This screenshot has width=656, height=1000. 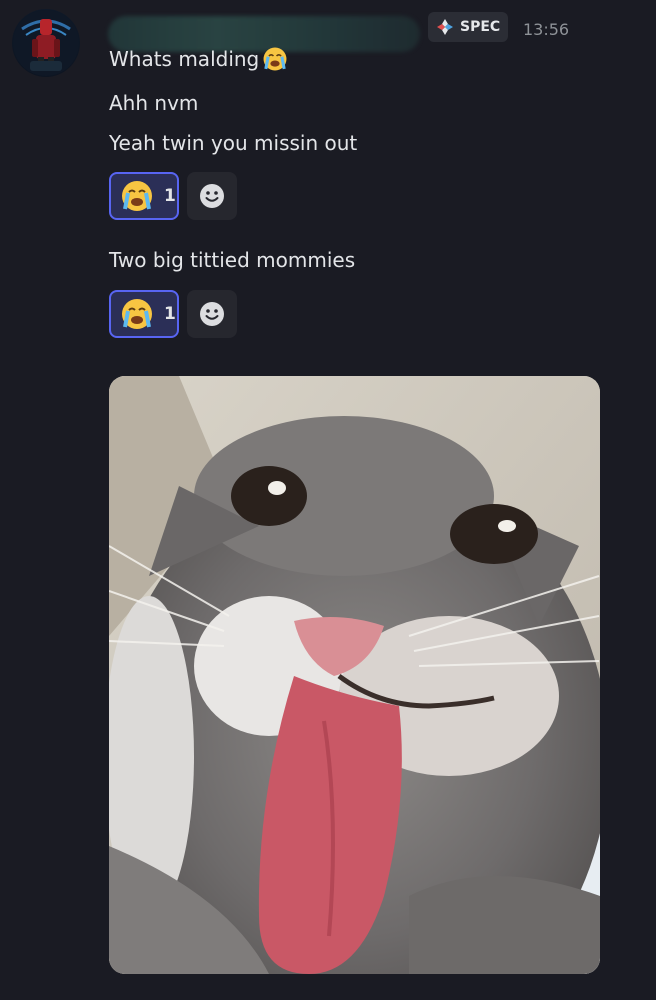 What do you see at coordinates (232, 260) in the screenshot?
I see `message-text: Two big tittied mommies` at bounding box center [232, 260].